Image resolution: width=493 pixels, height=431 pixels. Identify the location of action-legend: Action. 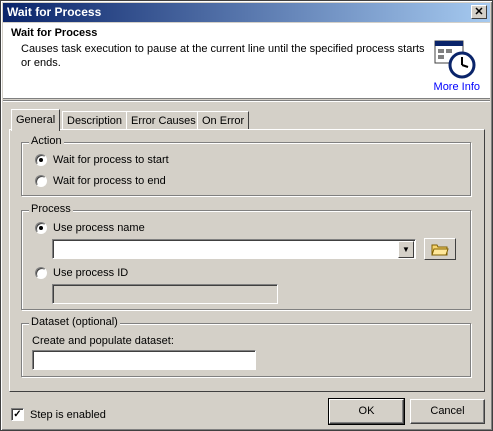
(46, 141).